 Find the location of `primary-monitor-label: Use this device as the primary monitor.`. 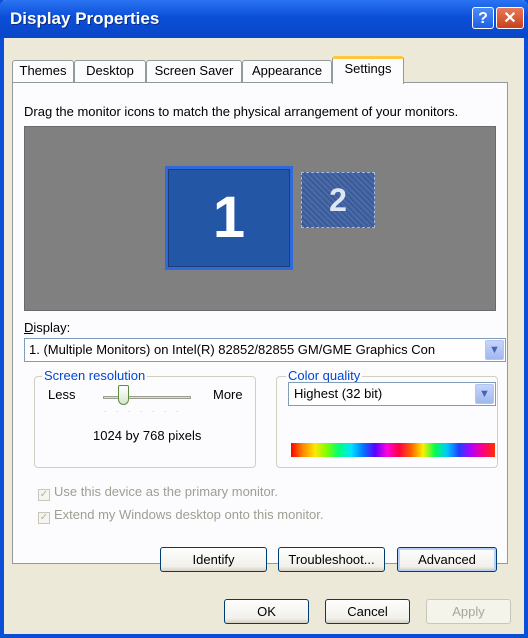

primary-monitor-label: Use this device as the primary monitor. is located at coordinates (166, 491).